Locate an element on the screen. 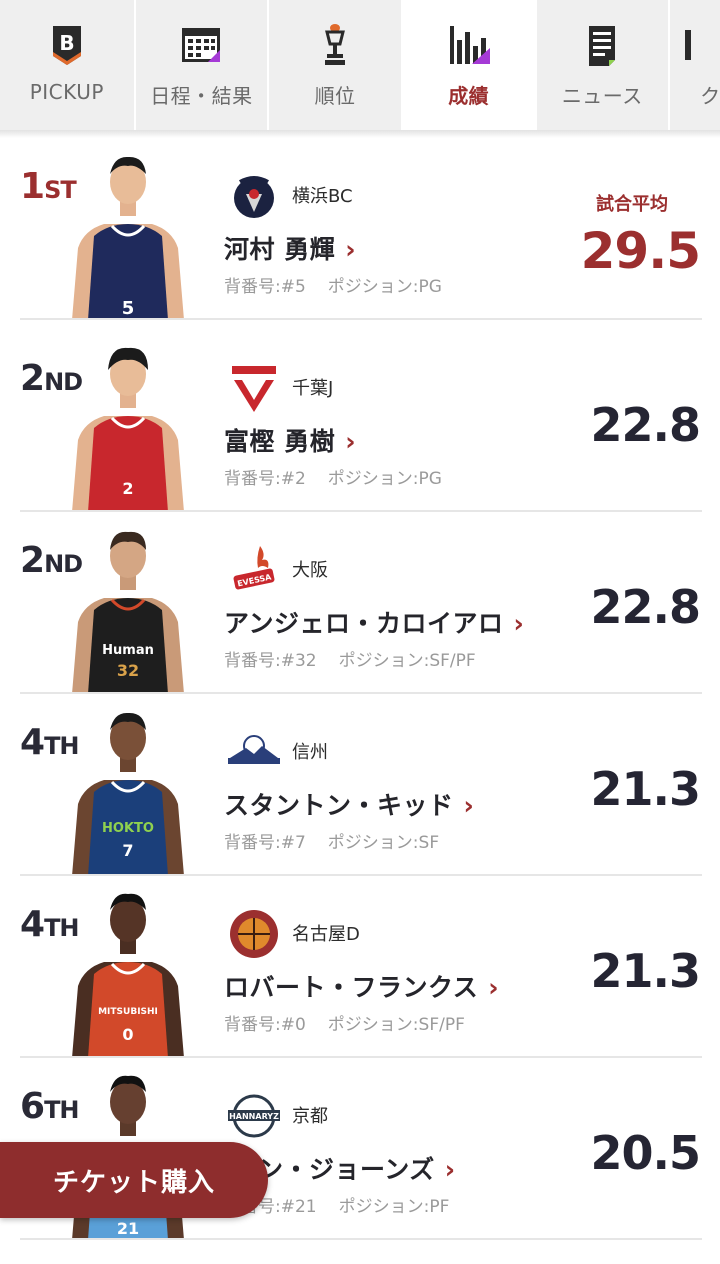 This screenshot has width=720, height=1264. top-tab-bar: B PICKUP 日程・結果 順位 成績 ニュース ク is located at coordinates (360, 65).